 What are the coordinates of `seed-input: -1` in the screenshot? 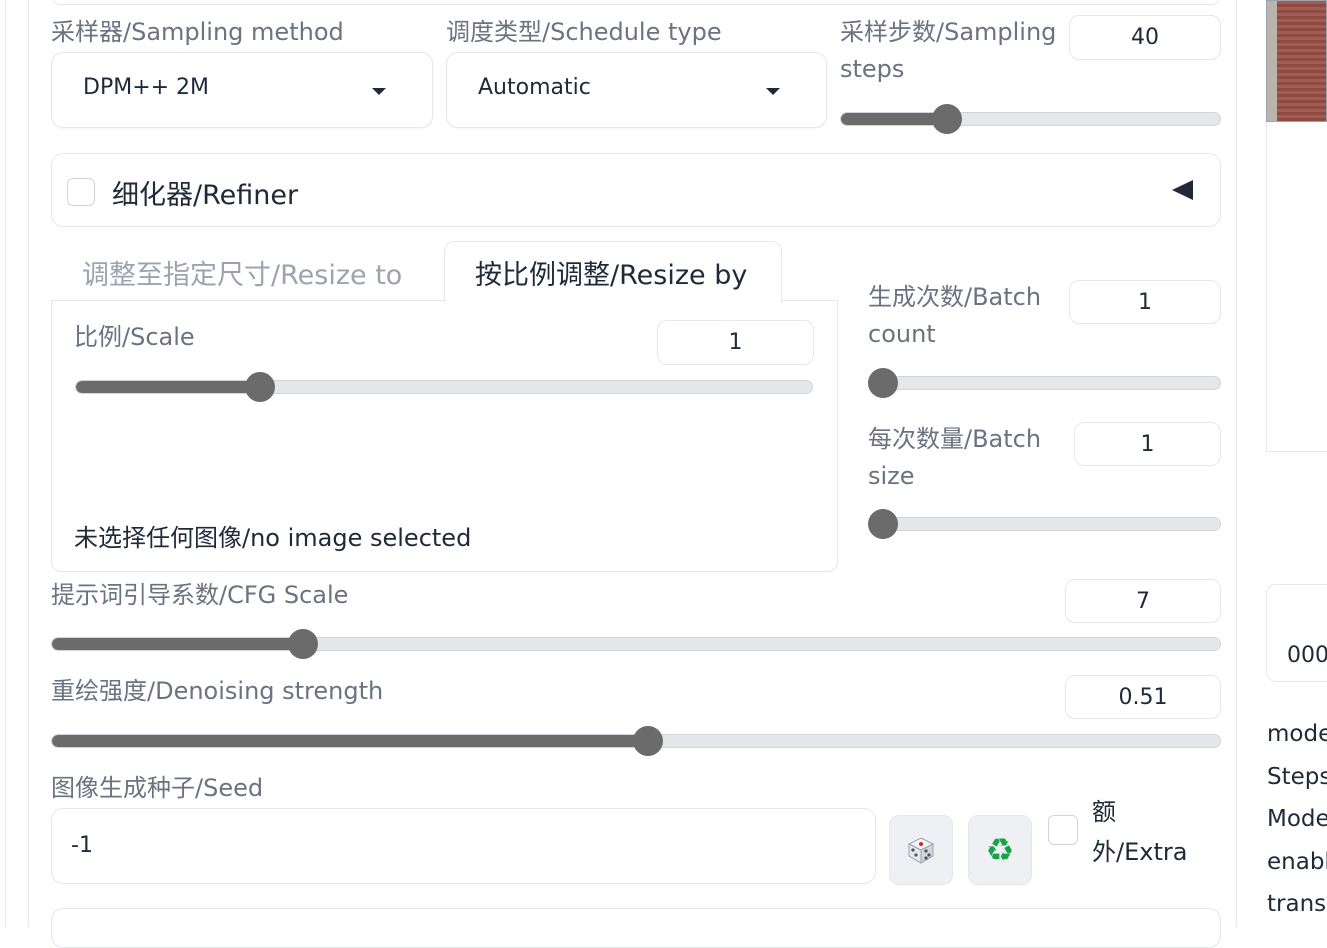 It's located at (463, 846).